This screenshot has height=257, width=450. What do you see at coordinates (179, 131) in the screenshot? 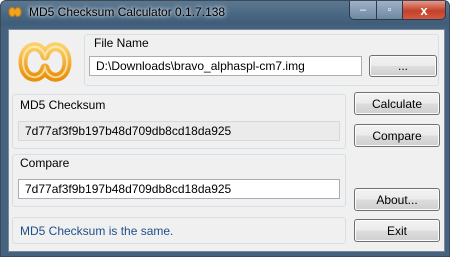
I see `md5-checksum-field: 7d77af3f9b197b48d709db8cd18da925` at bounding box center [179, 131].